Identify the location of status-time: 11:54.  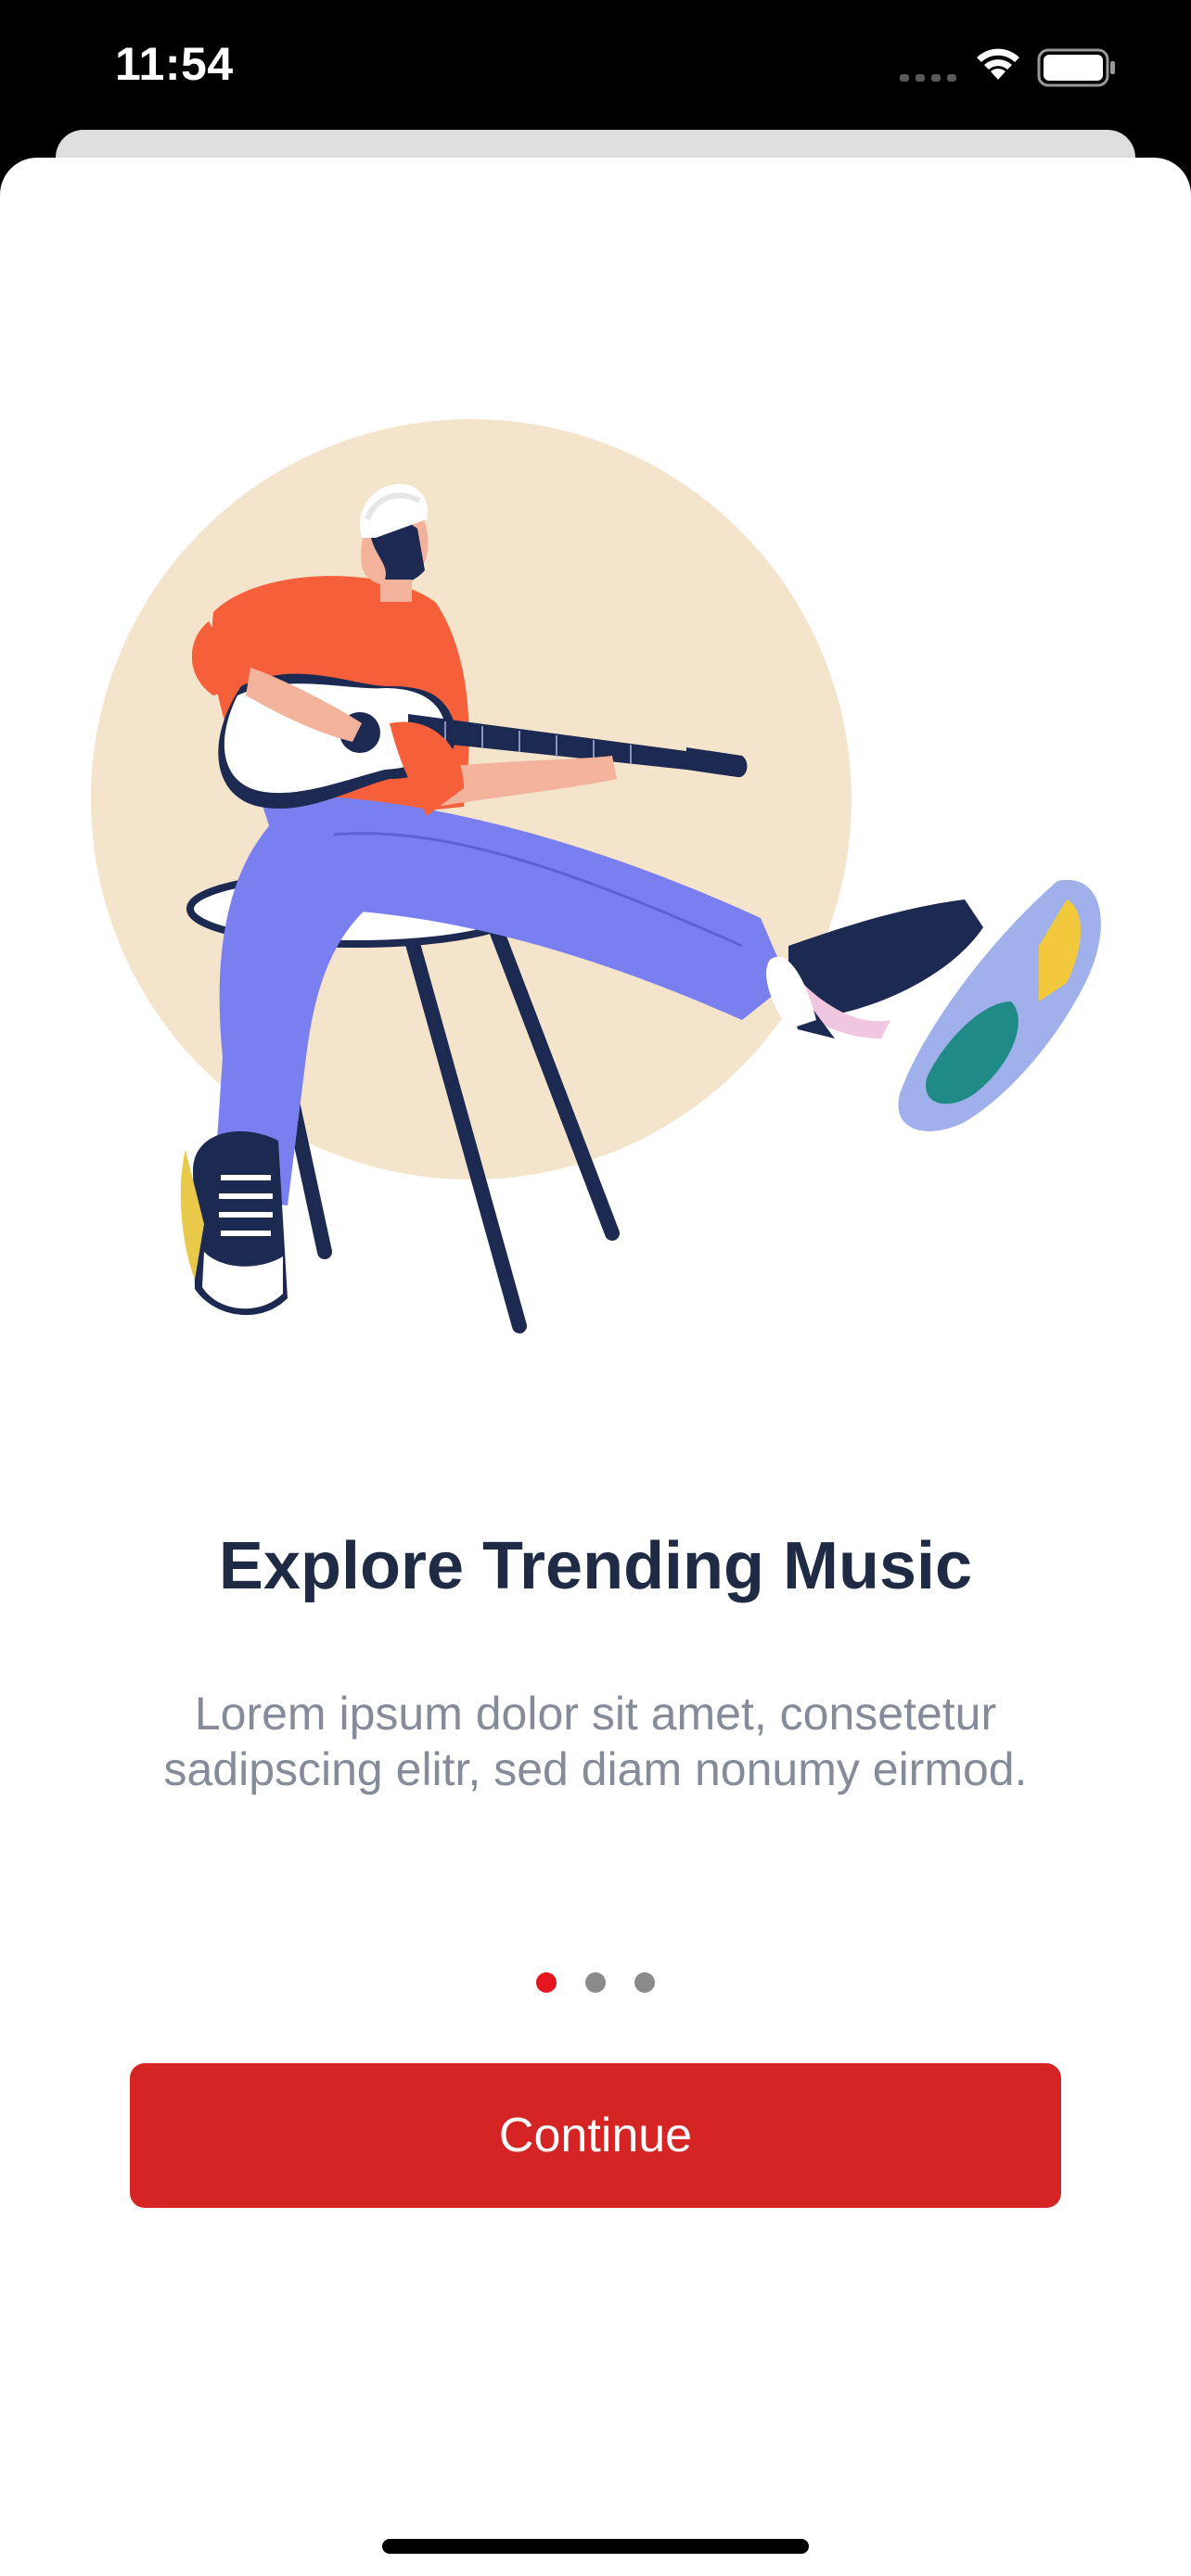
(174, 64).